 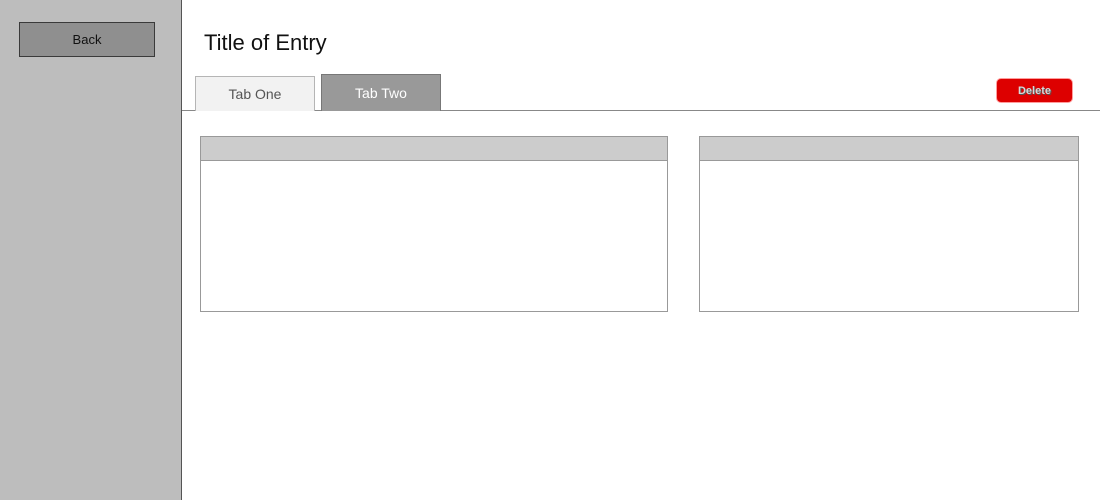 I want to click on panel-right, so click(x=889, y=224).